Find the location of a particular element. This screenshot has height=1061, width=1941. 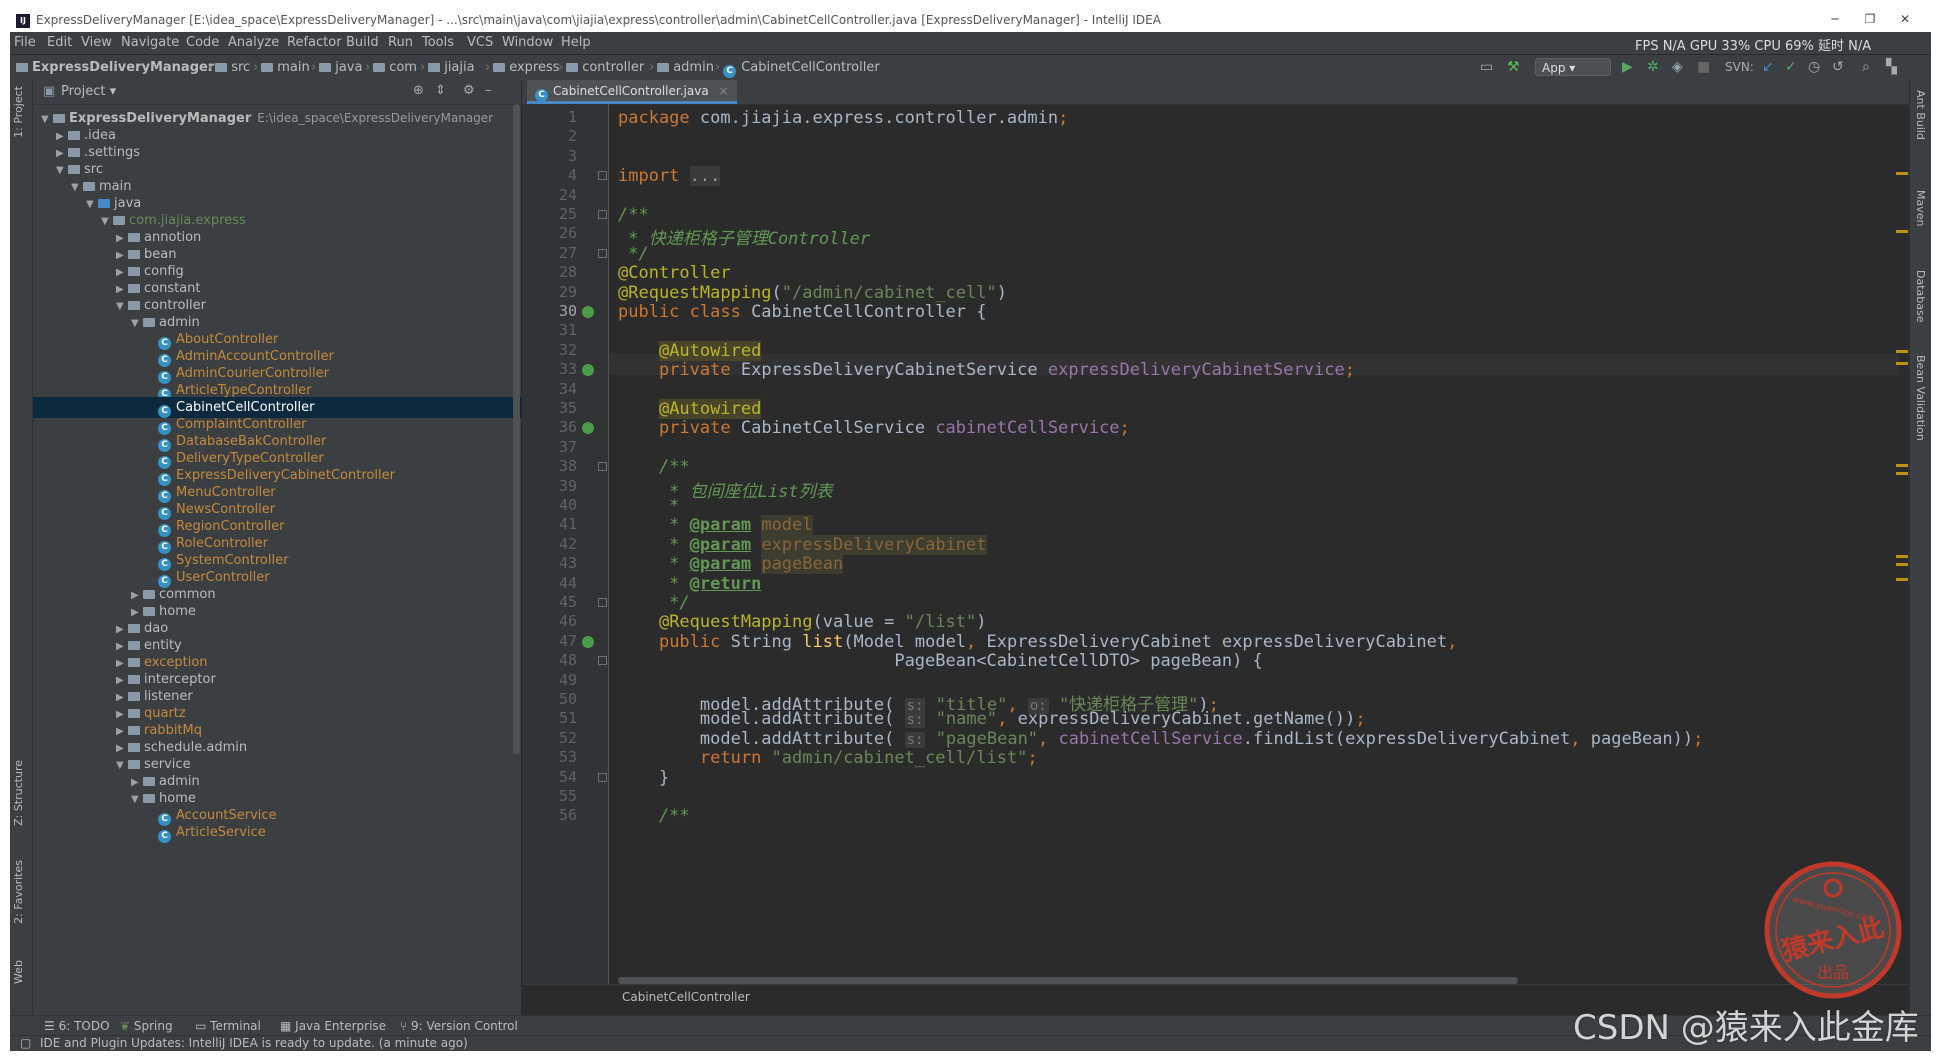

breadcrumb-src: › src is located at coordinates (227, 67).